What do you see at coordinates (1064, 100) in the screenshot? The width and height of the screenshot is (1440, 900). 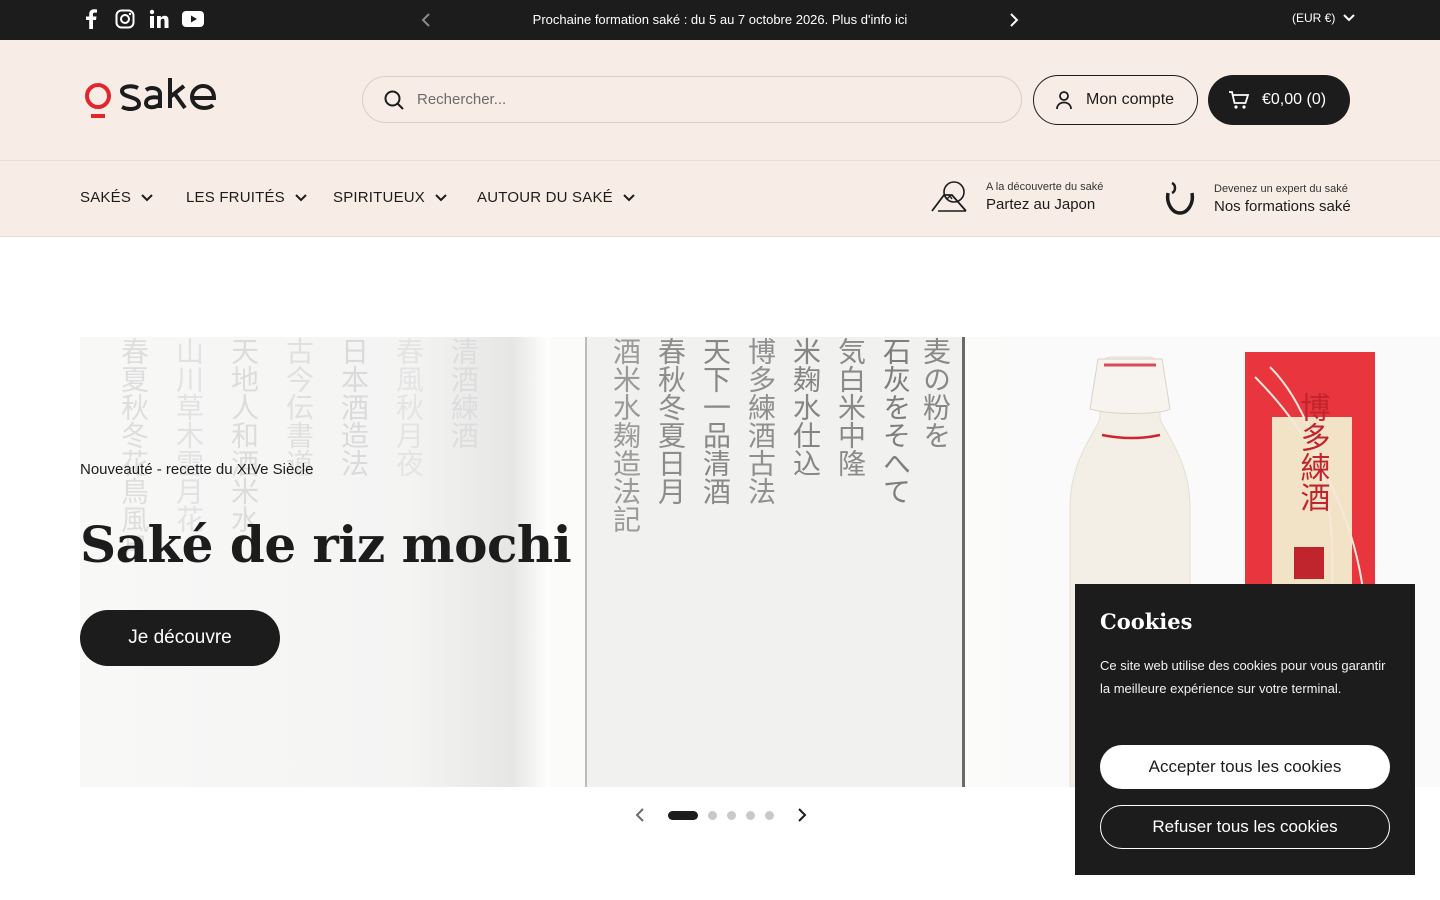 I see `user-icon` at bounding box center [1064, 100].